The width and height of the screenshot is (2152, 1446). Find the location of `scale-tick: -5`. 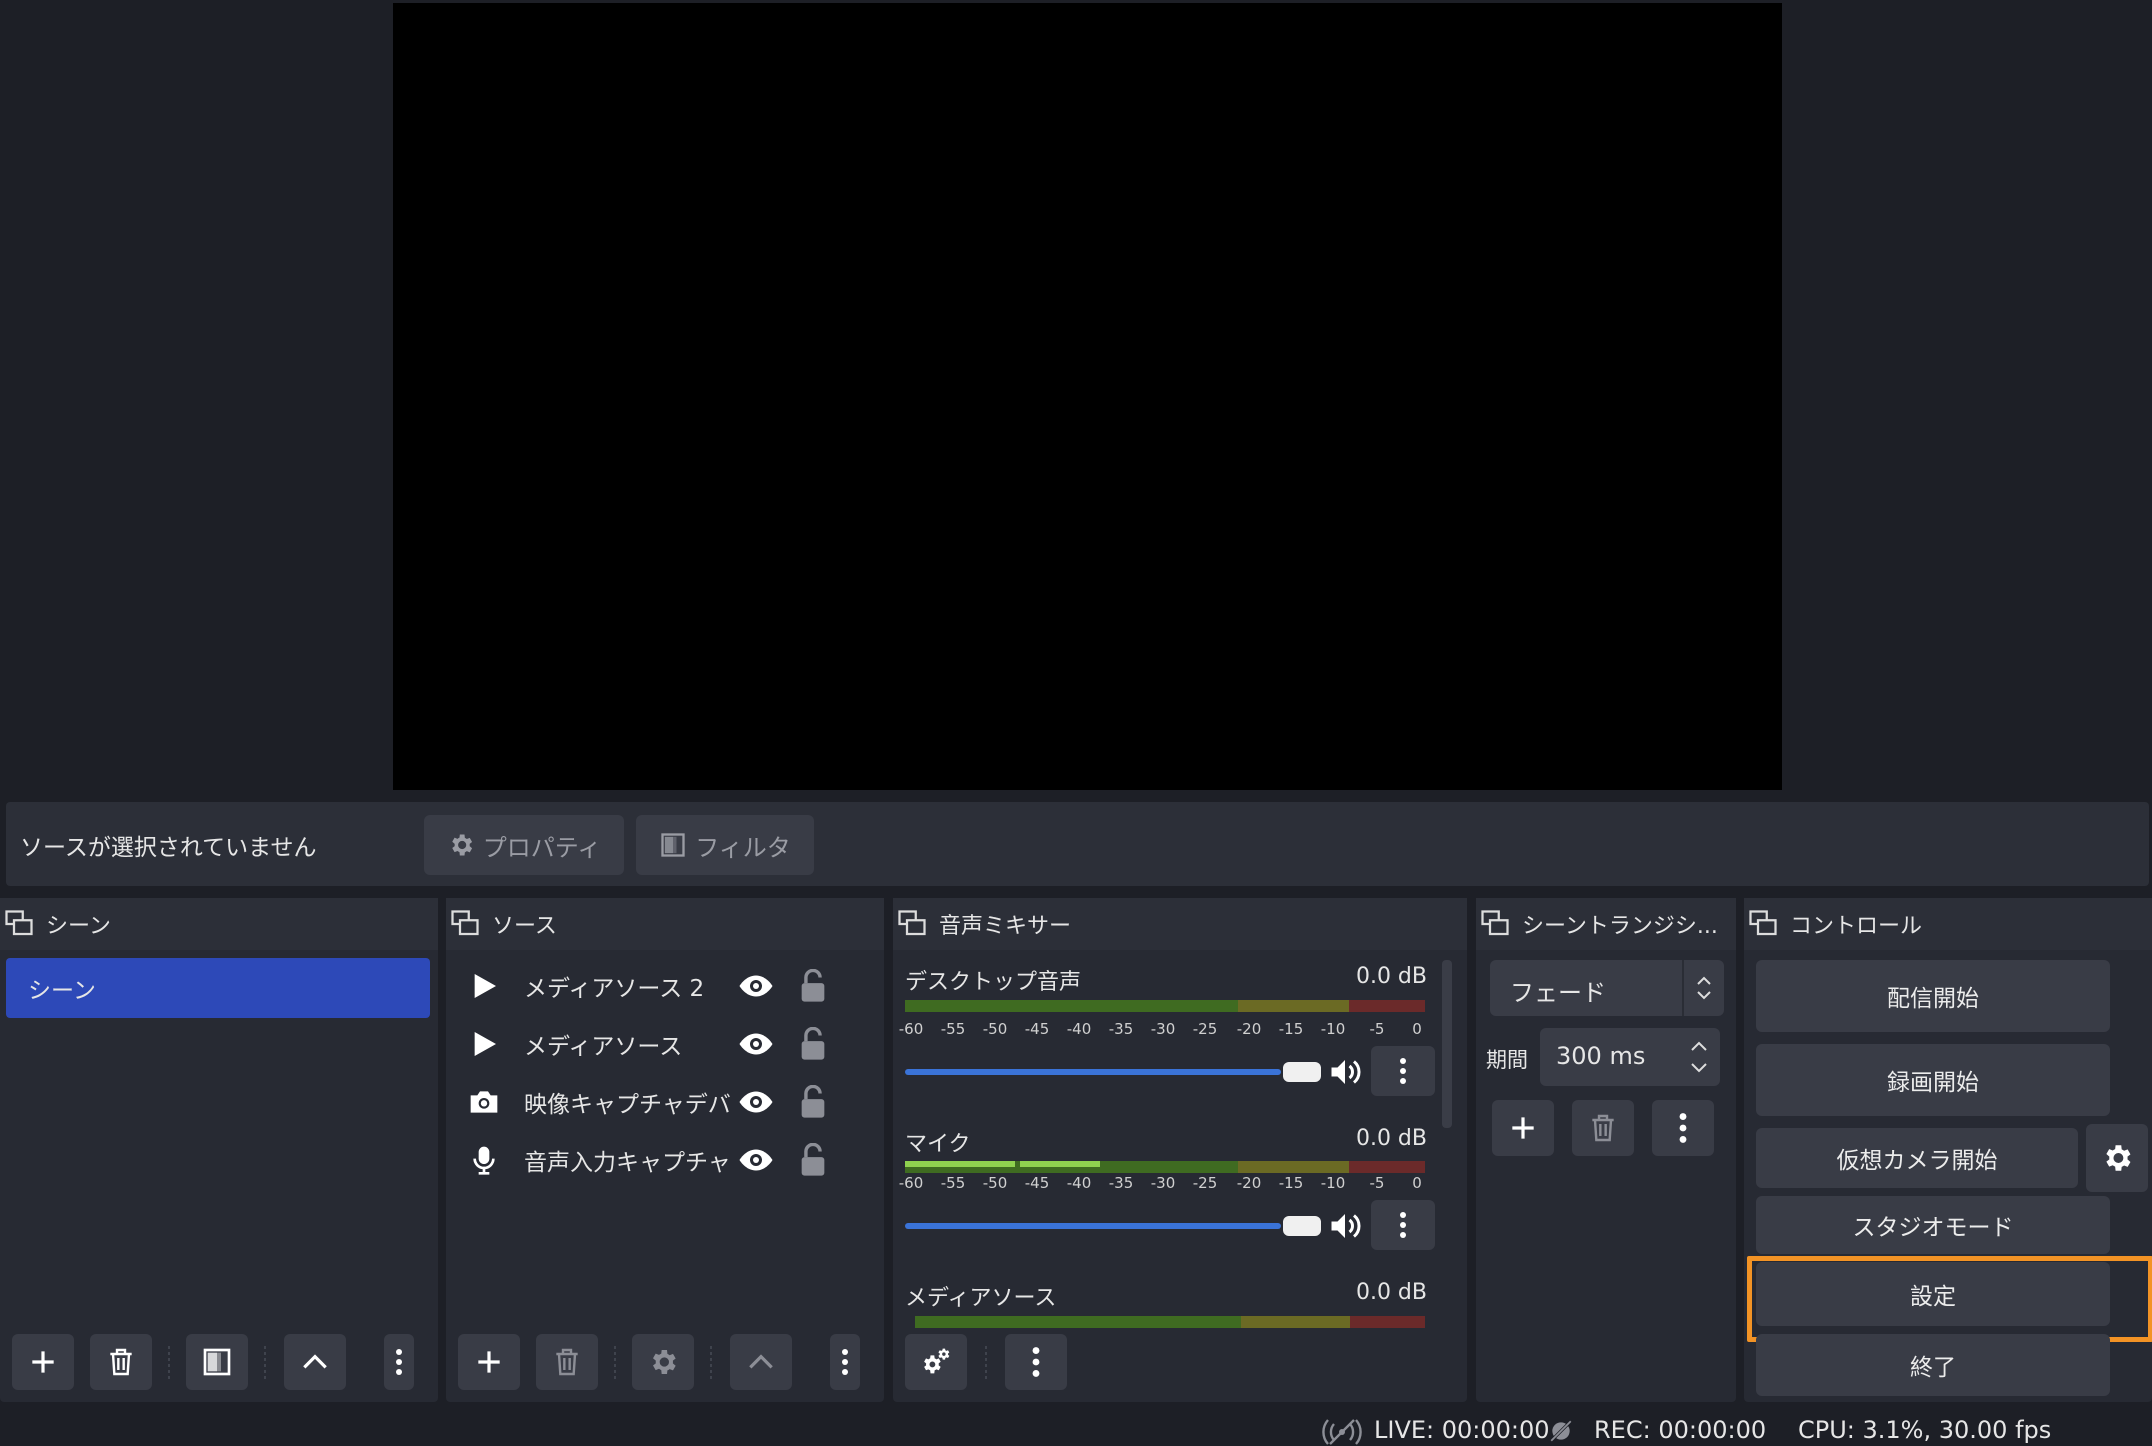

scale-tick: -5 is located at coordinates (1377, 1183).